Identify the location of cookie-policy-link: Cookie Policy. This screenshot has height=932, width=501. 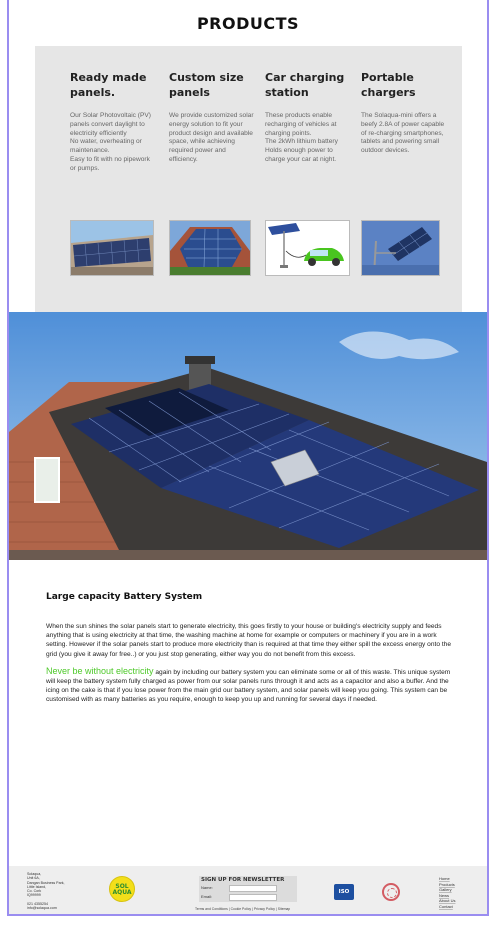
(241, 909).